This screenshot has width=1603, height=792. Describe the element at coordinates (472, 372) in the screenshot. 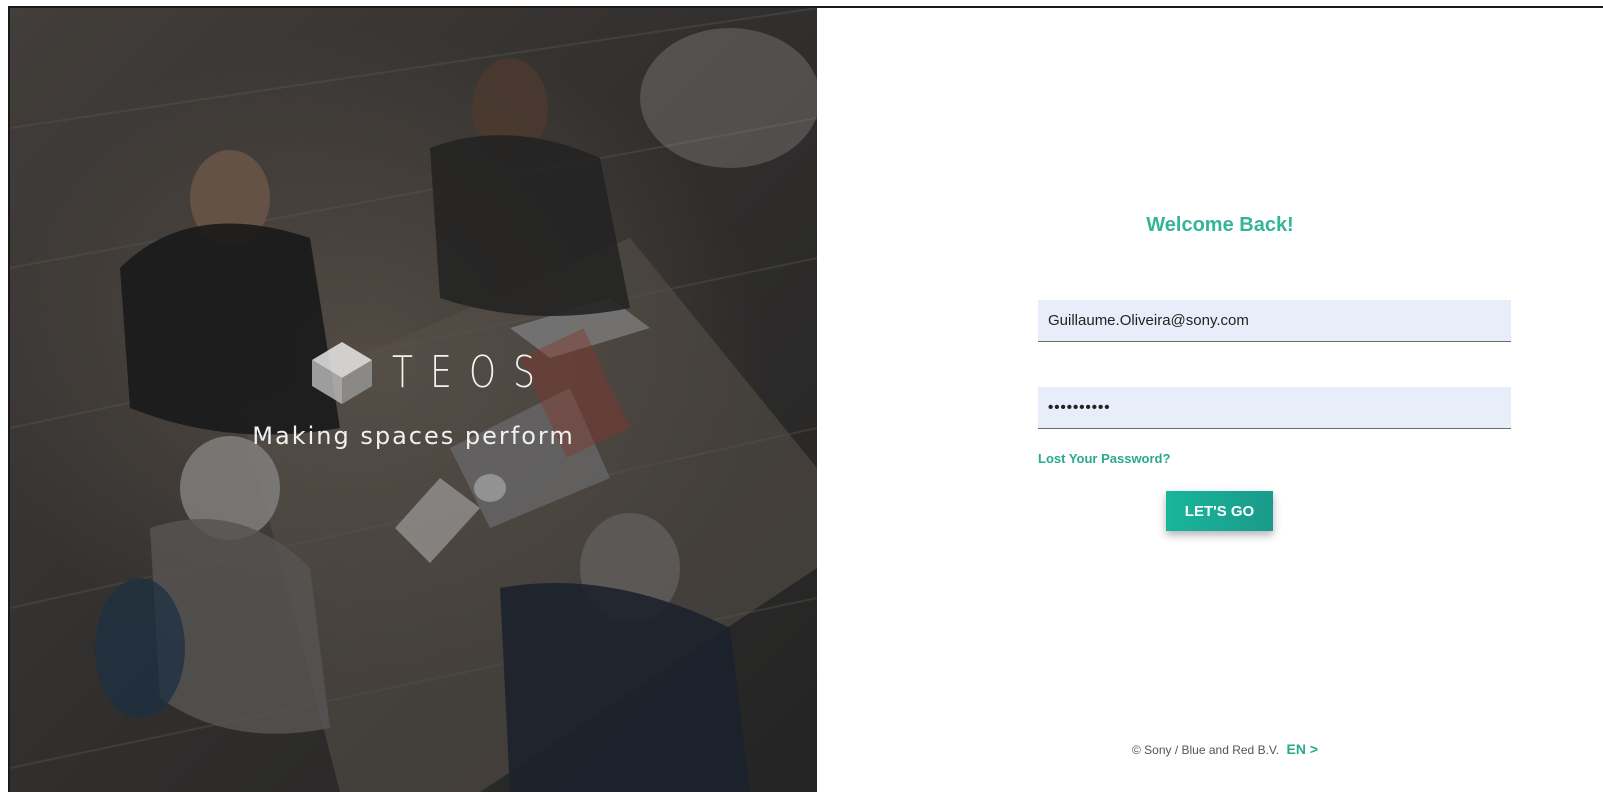

I see `logo-wordmark: TEOS` at that location.